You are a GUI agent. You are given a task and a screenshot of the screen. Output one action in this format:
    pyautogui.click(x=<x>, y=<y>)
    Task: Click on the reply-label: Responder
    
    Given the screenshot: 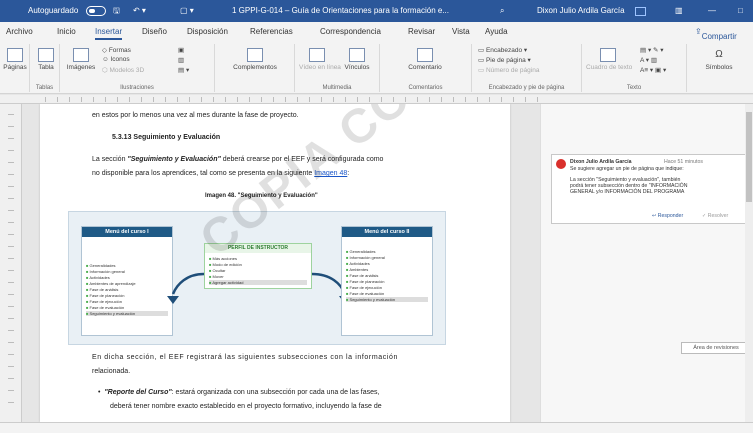 What is the action you would take?
    pyautogui.click(x=670, y=216)
    